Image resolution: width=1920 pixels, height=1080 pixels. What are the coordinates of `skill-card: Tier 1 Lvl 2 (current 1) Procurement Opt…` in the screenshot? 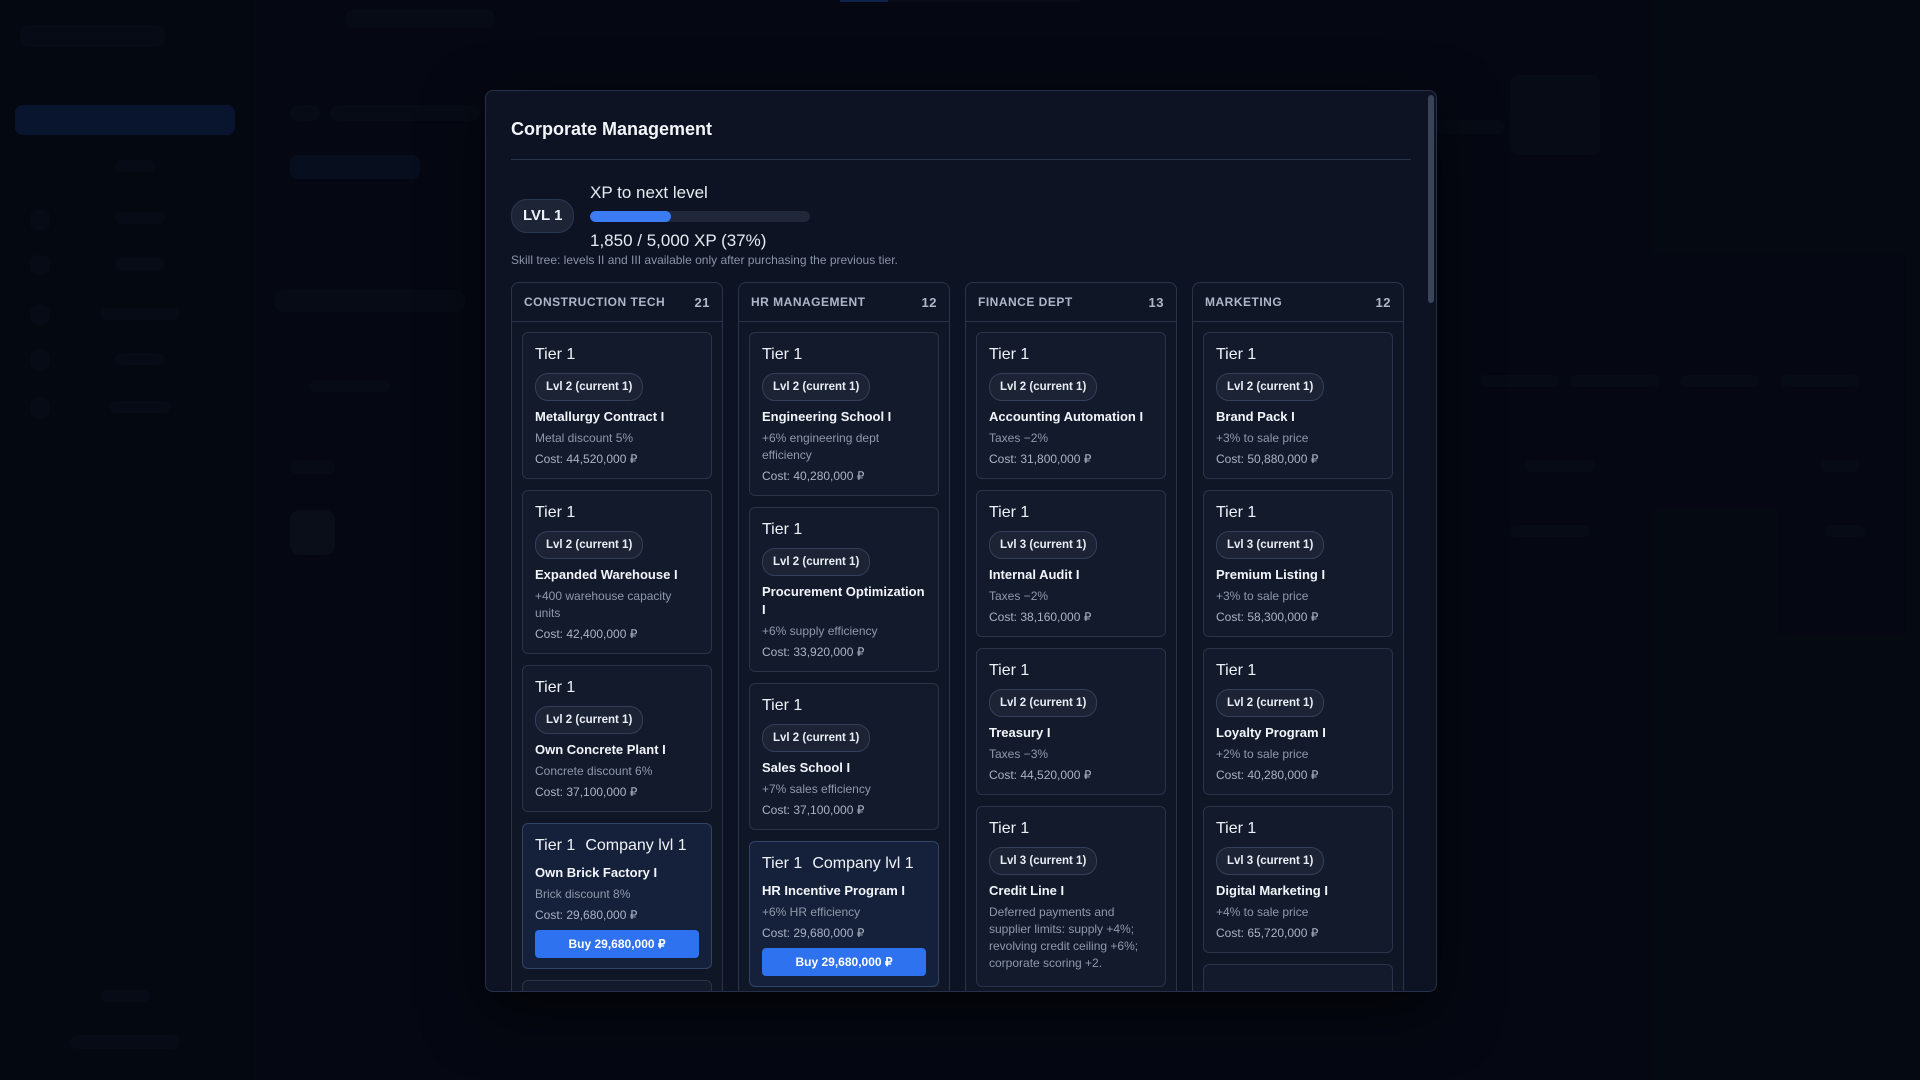 It's located at (844, 589).